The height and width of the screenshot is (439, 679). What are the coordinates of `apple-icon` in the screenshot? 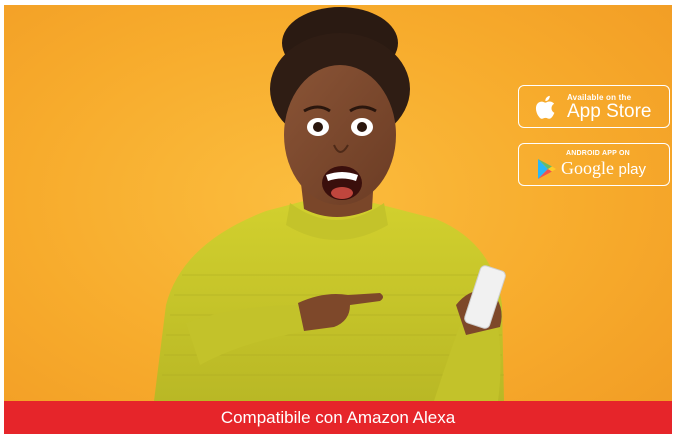 It's located at (545, 107).